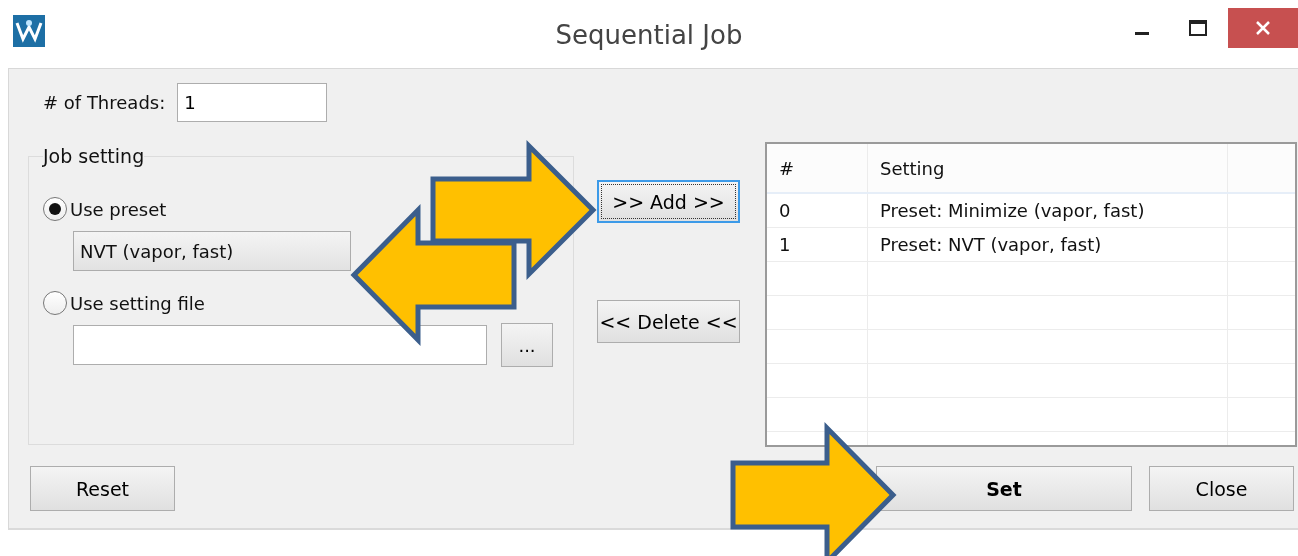 The height and width of the screenshot is (556, 1298). Describe the element at coordinates (1263, 28) in the screenshot. I see `window-close-button` at that location.